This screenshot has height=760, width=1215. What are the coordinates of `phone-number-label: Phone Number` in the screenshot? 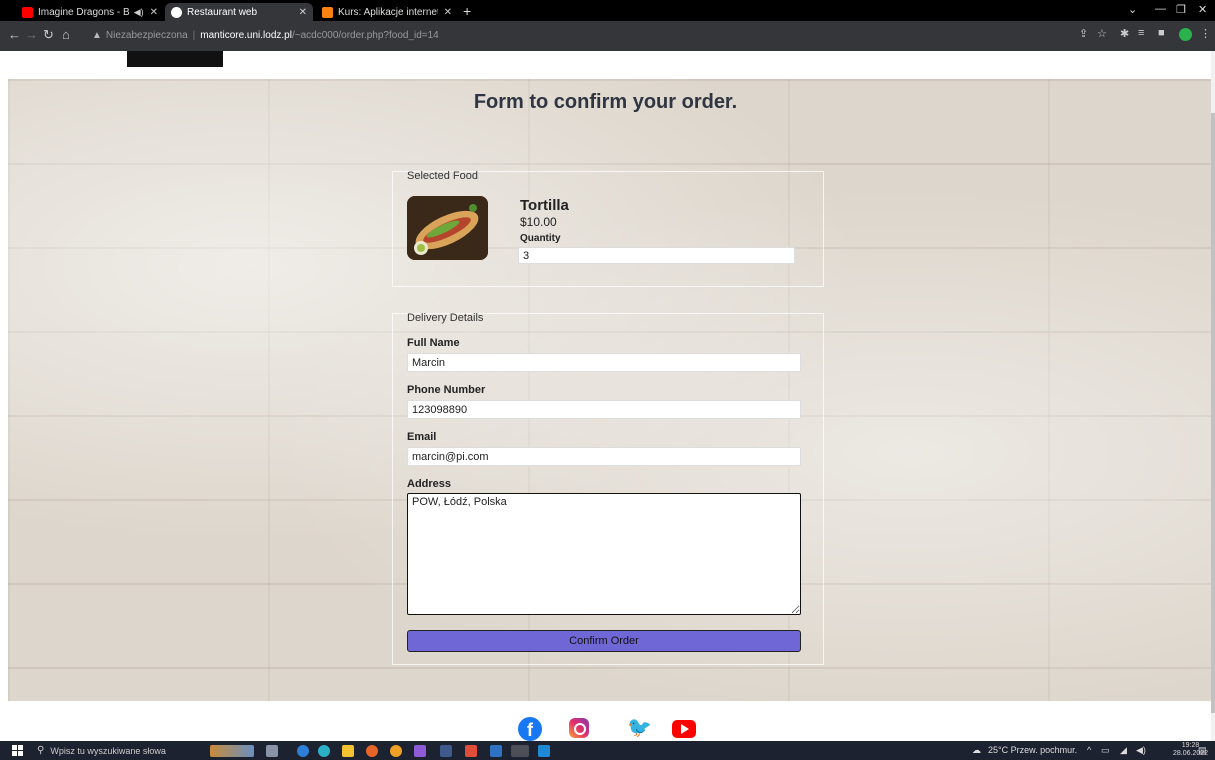 It's located at (446, 390).